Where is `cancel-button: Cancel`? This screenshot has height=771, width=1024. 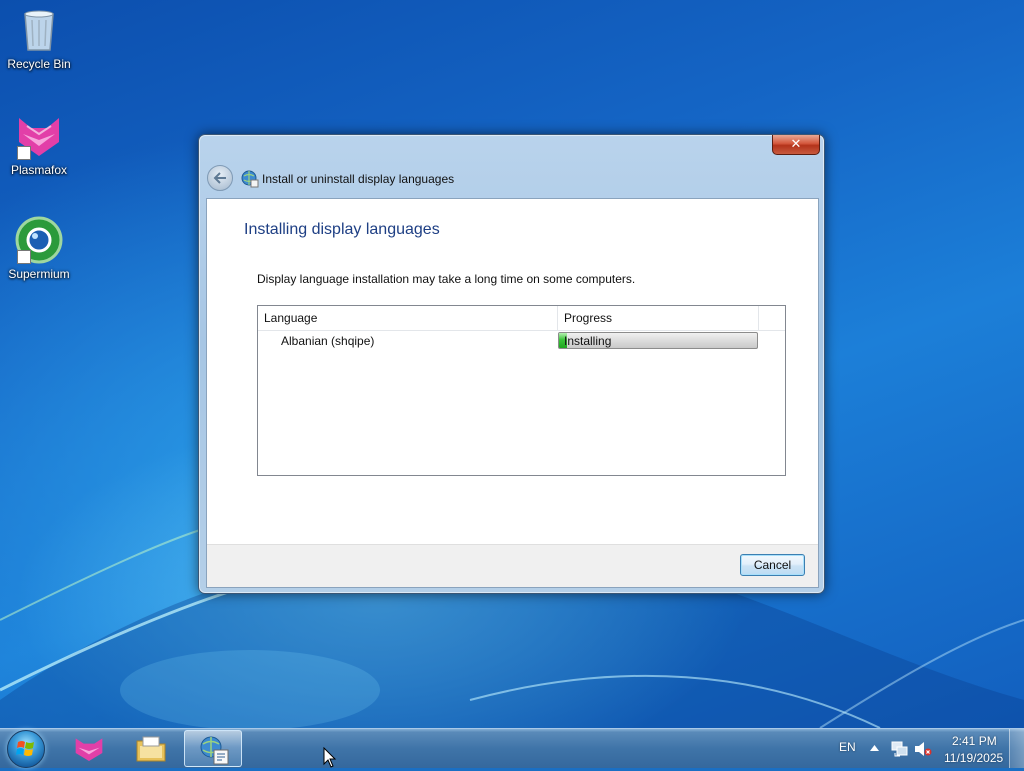 cancel-button: Cancel is located at coordinates (772, 565).